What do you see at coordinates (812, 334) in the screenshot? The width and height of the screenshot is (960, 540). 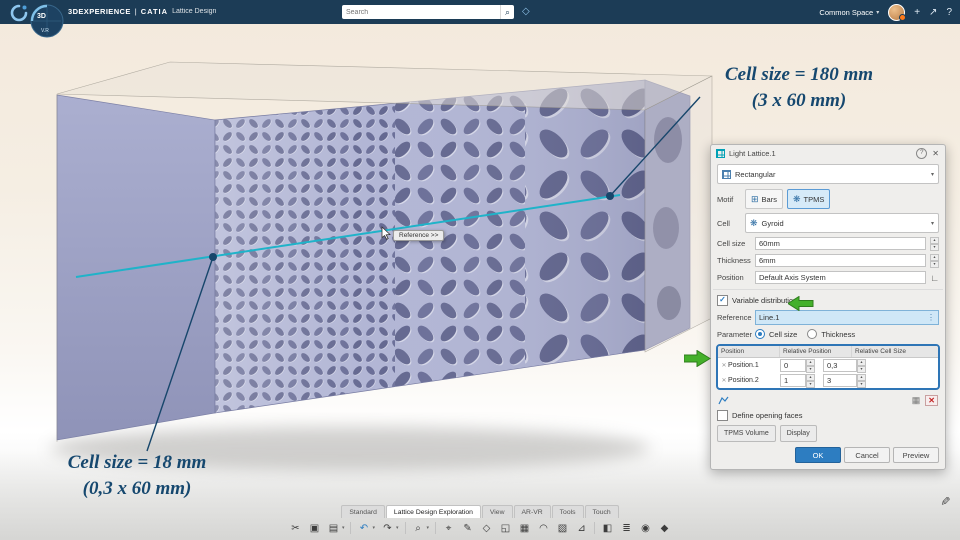 I see `parameter-thickness-radio` at bounding box center [812, 334].